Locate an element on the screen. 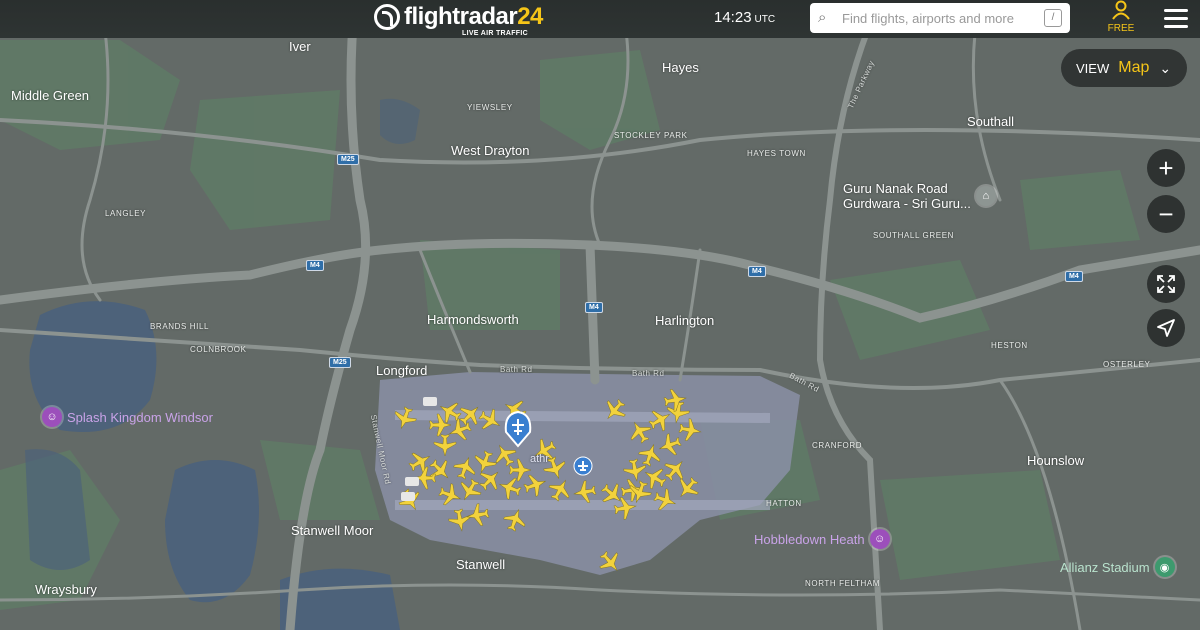 The image size is (1200, 630). flightradar-logo: flightradar24 LIVE AIR TRAFFIC is located at coordinates (458, 19).